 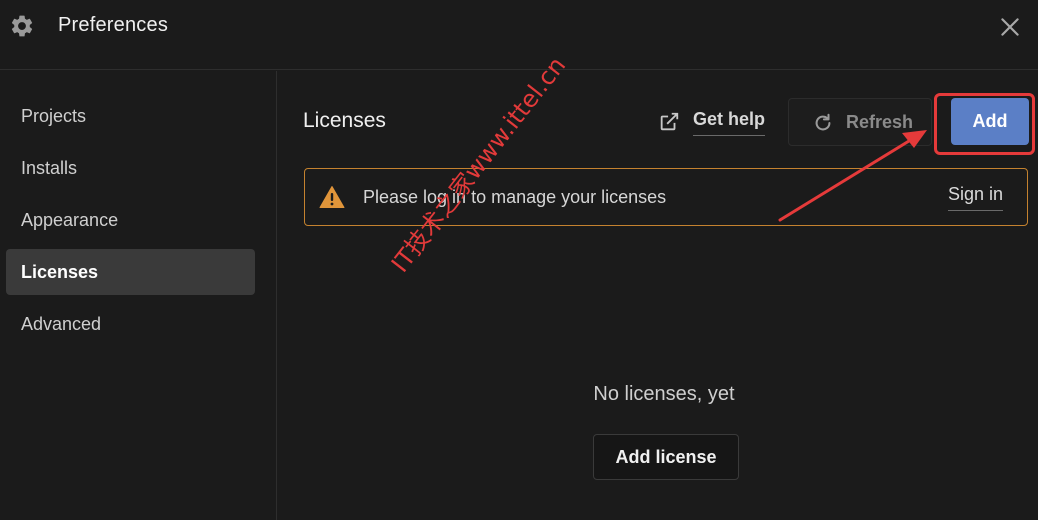 I want to click on window-title: Preferences, so click(x=113, y=25).